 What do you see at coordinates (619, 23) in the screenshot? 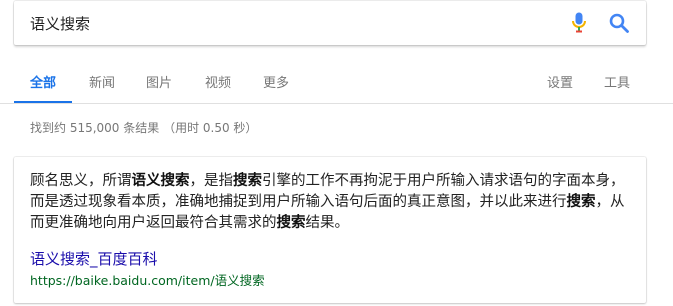
I see `search-icon` at bounding box center [619, 23].